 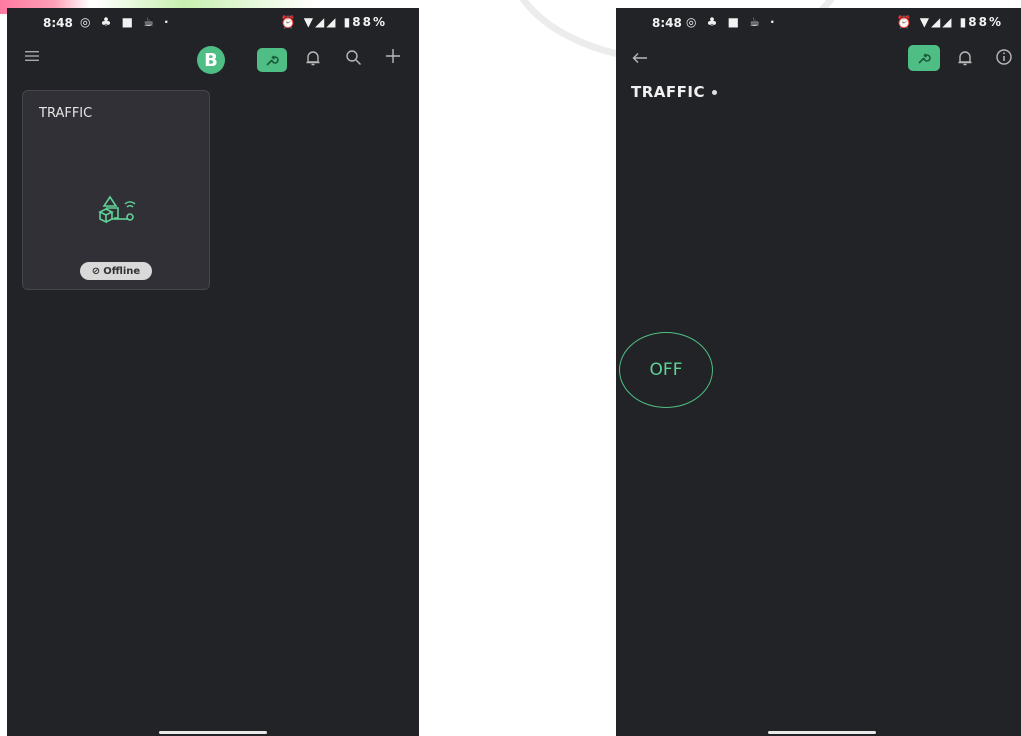 What do you see at coordinates (668, 92) in the screenshot?
I see `device-title-text: TRAFFIC` at bounding box center [668, 92].